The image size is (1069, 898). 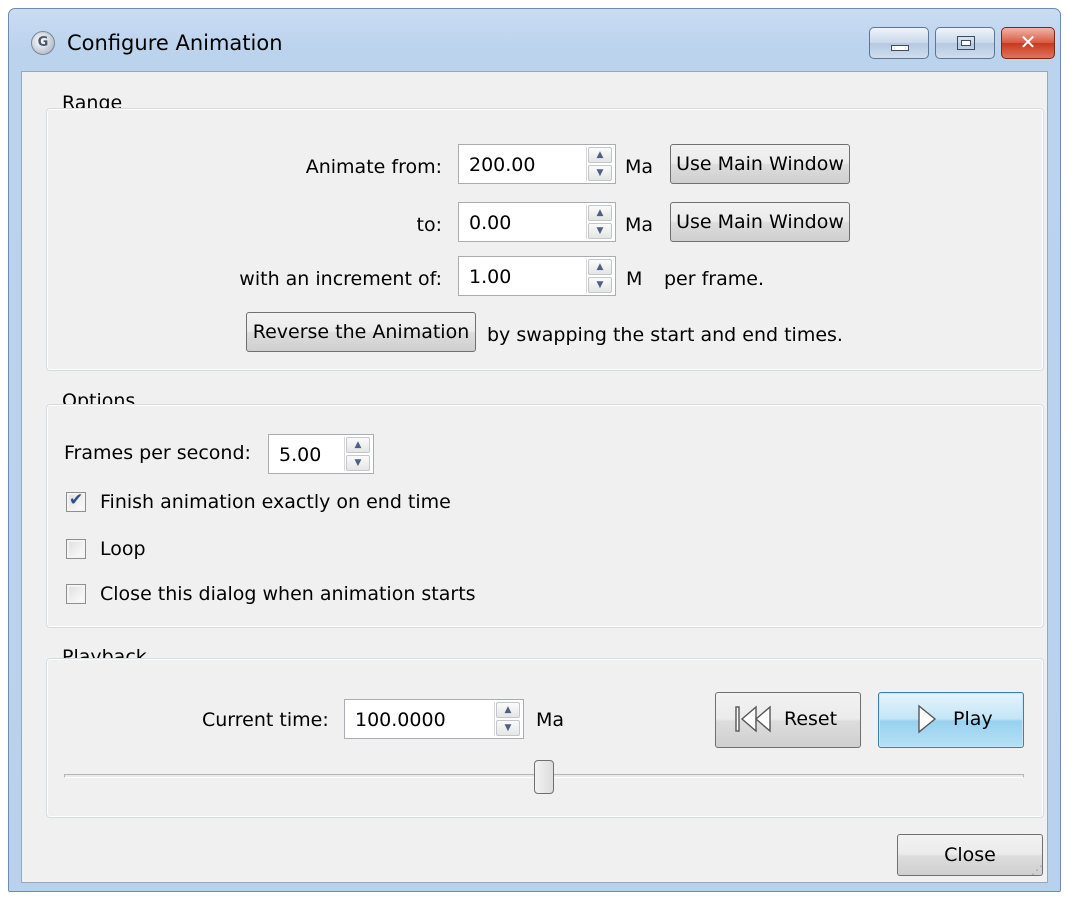 What do you see at coordinates (534, 39) in the screenshot?
I see `title-bar: G Configure Animation ✕` at bounding box center [534, 39].